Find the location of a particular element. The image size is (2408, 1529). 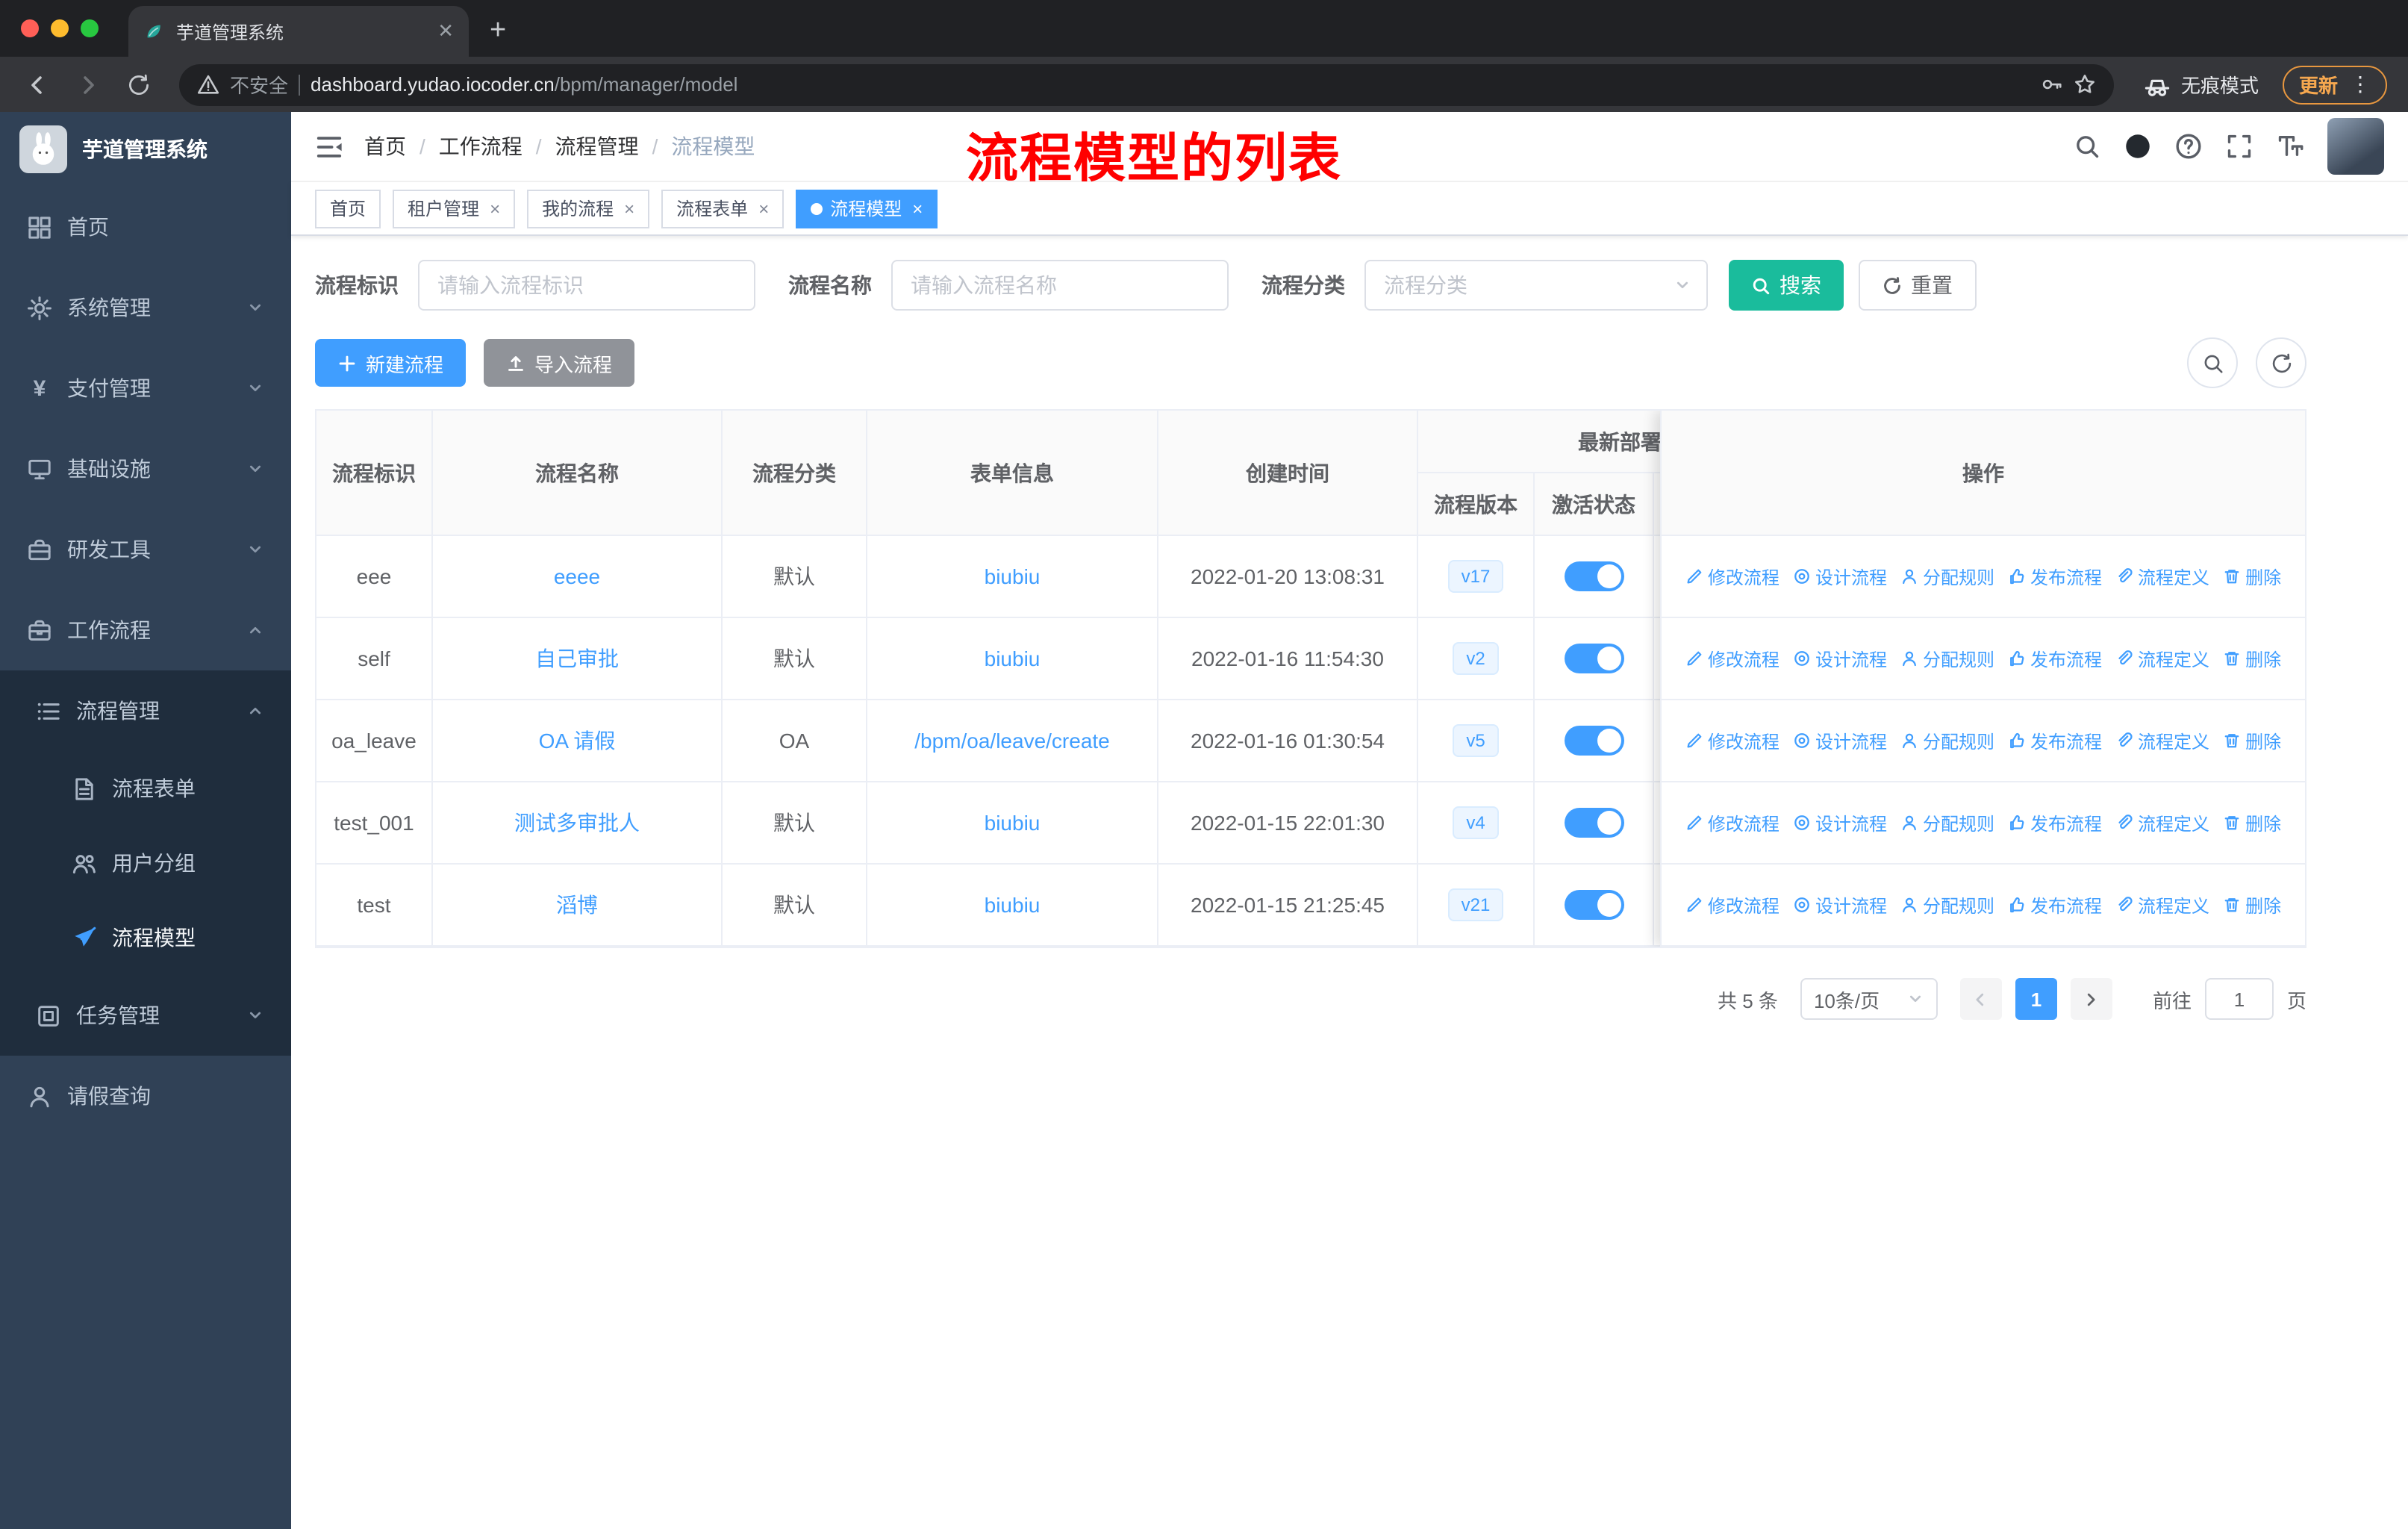

sidebar-item-infrastructure: 基础设施 is located at coordinates (145, 469).